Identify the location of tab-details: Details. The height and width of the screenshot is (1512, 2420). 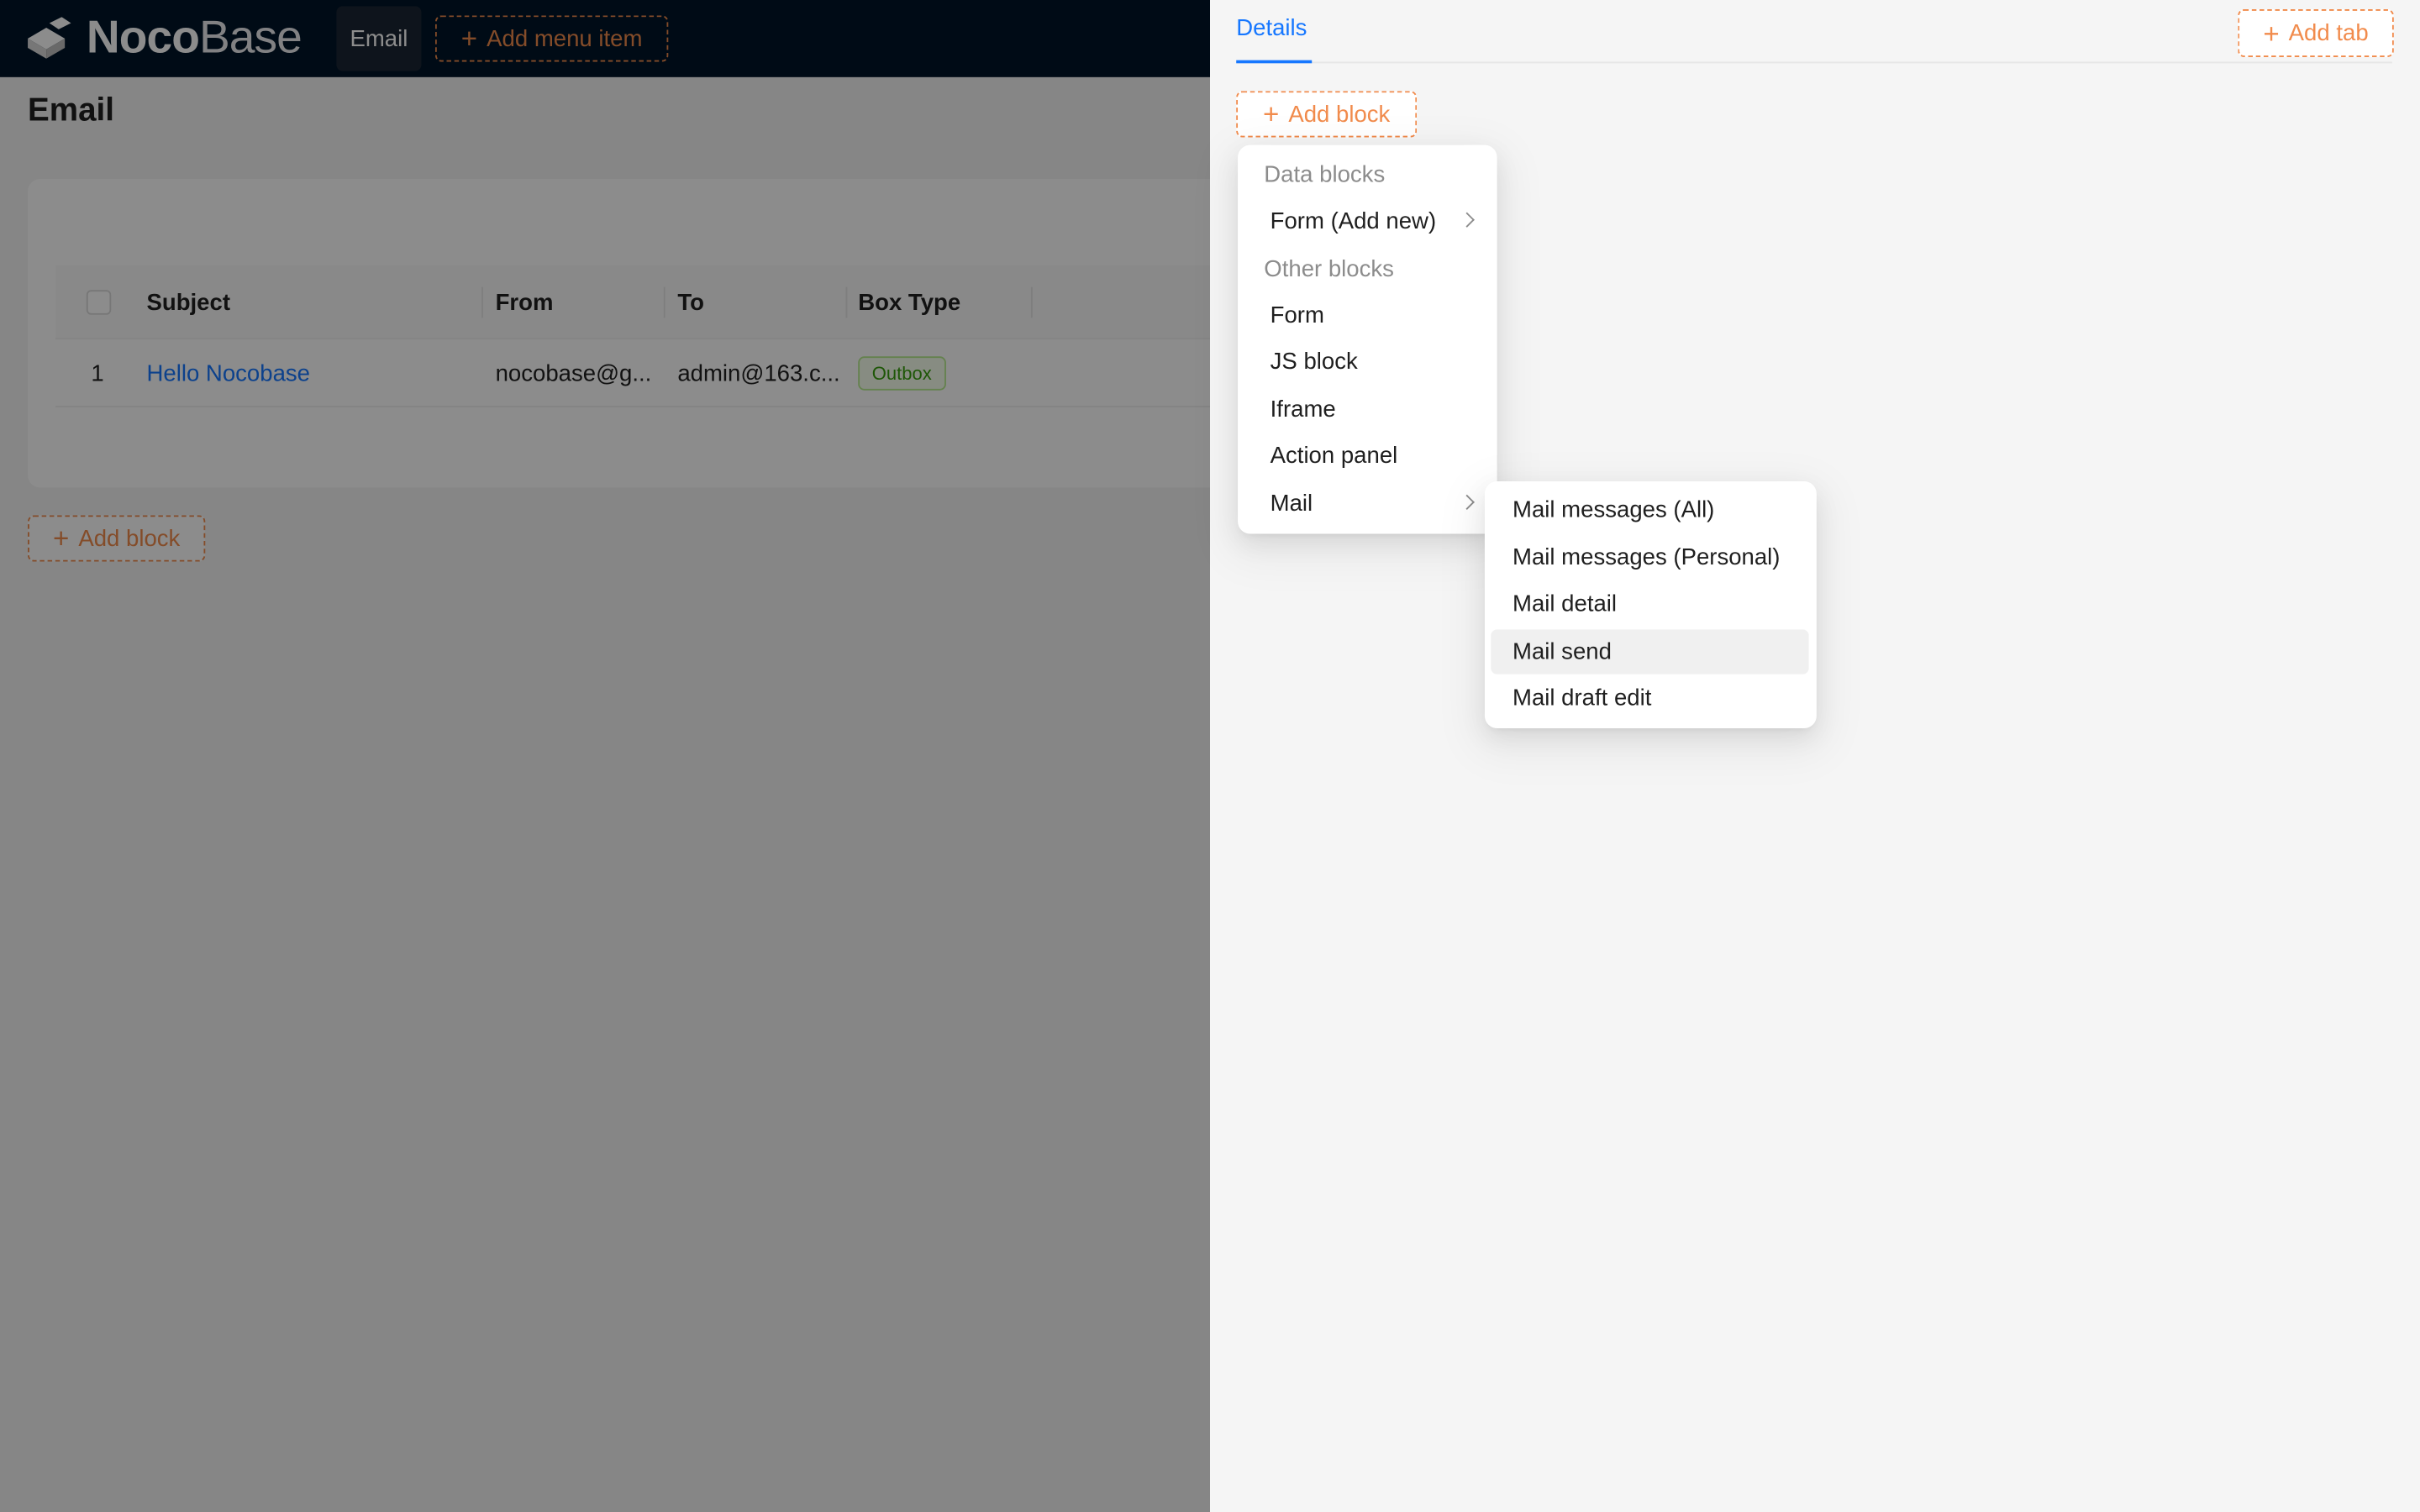
(1271, 38).